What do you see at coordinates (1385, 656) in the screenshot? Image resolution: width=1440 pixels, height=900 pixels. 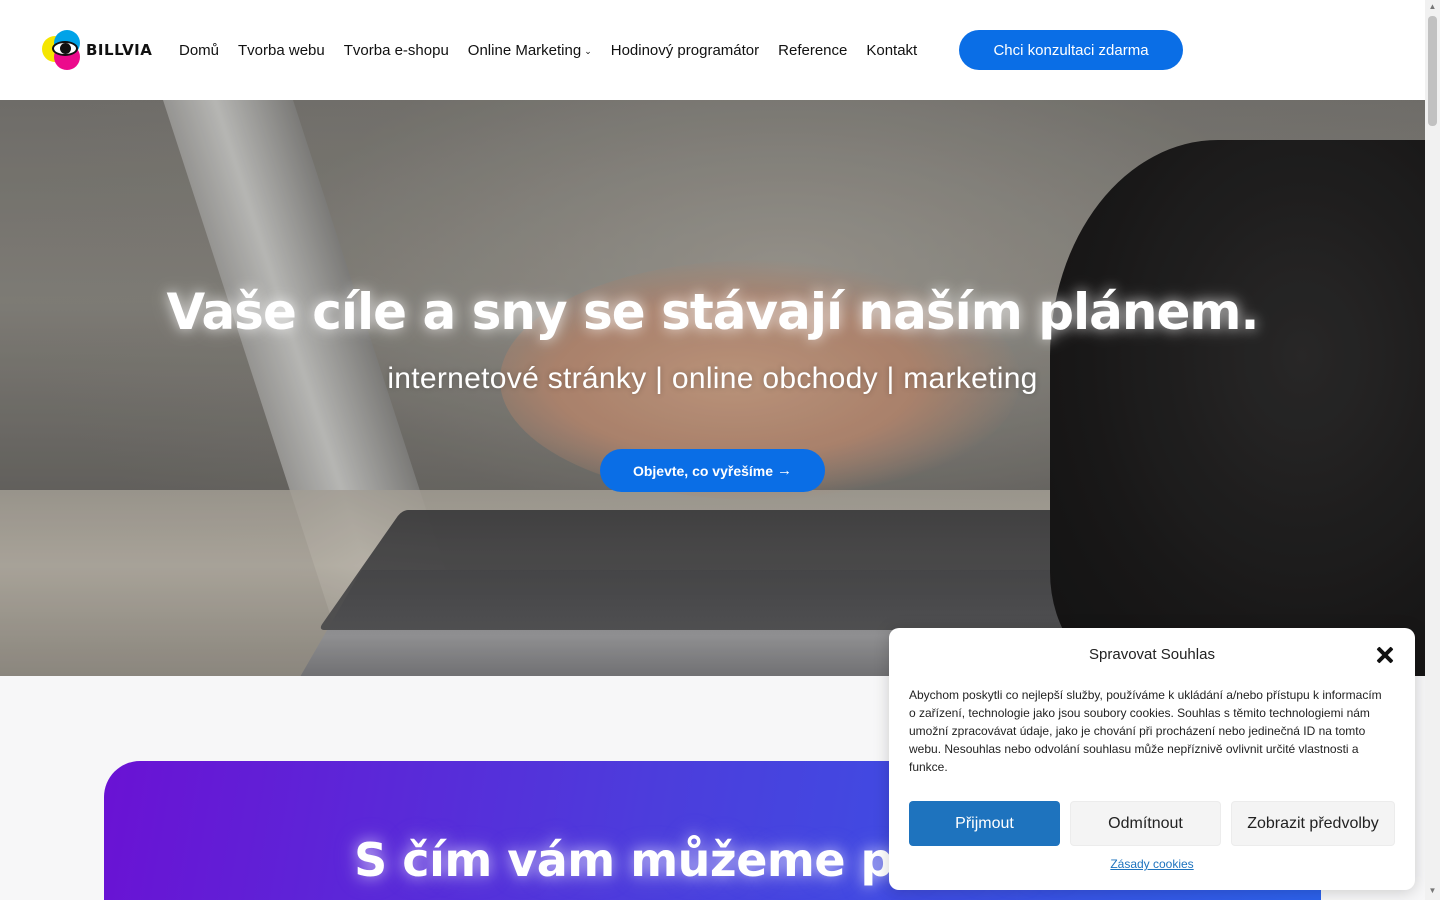 I see `close-icon` at bounding box center [1385, 656].